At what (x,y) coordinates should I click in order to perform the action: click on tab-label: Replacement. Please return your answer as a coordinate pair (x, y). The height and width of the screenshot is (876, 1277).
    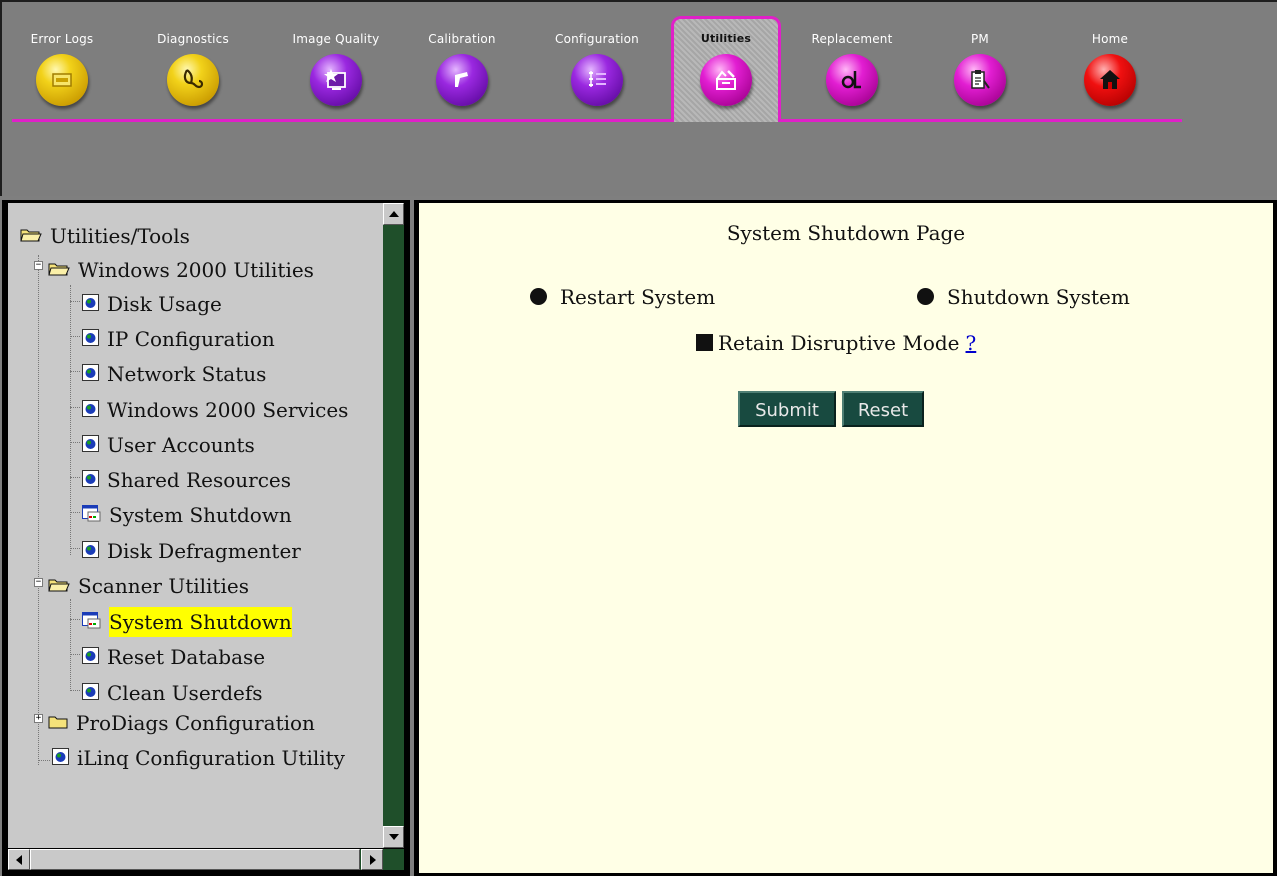
    Looking at the image, I should click on (852, 39).